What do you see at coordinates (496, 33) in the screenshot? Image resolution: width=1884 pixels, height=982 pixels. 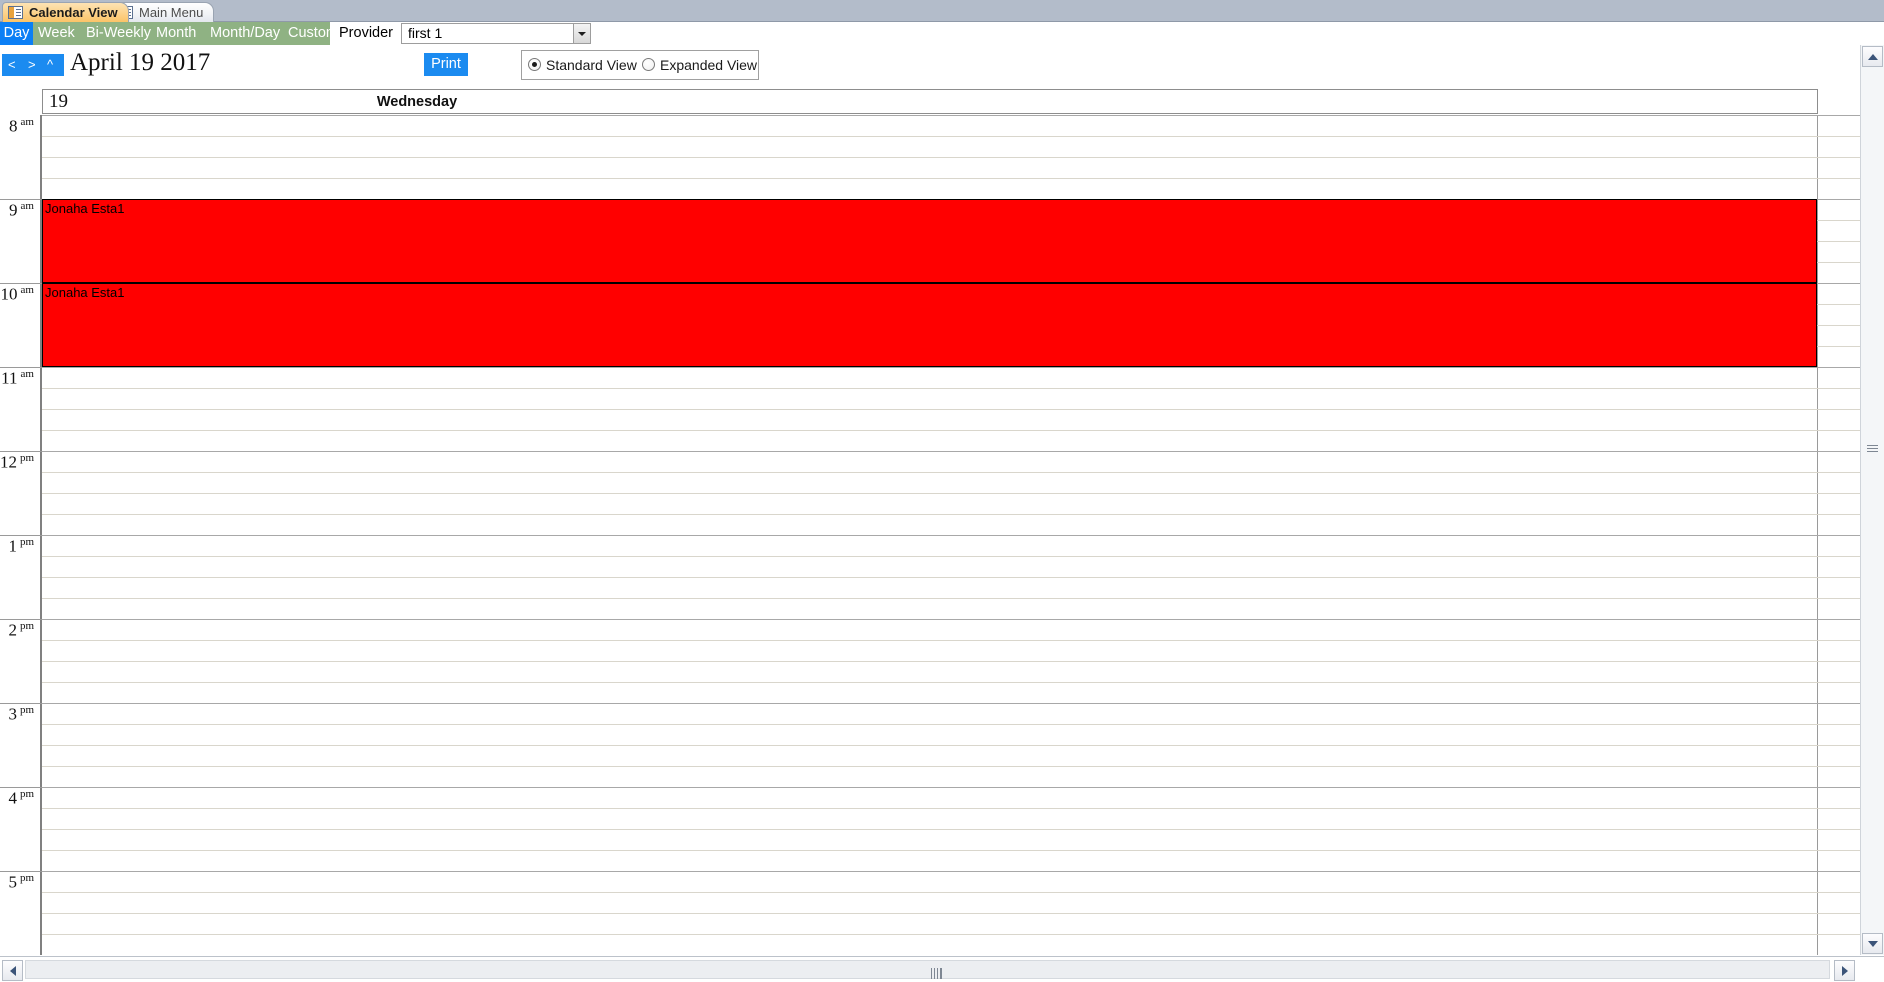 I see `provider-select: first 1` at bounding box center [496, 33].